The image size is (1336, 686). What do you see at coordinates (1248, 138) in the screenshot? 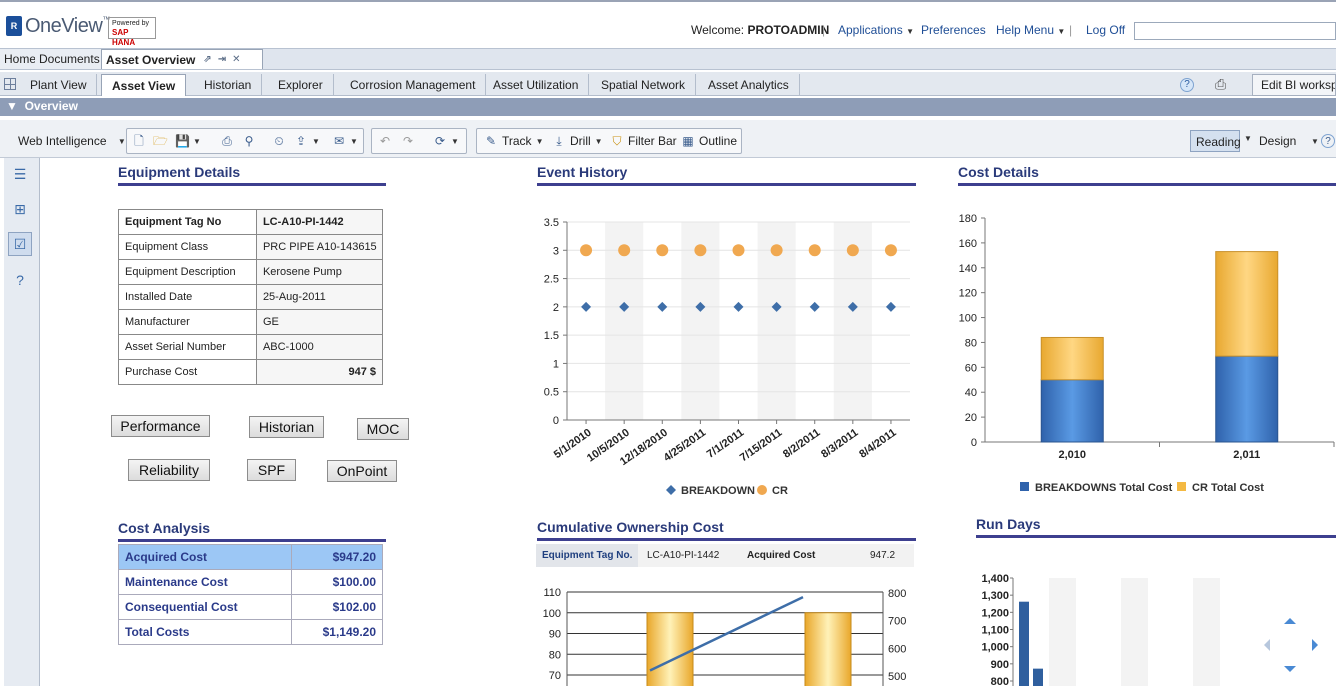
I see `reading-dropdown-icon: ▼` at bounding box center [1248, 138].